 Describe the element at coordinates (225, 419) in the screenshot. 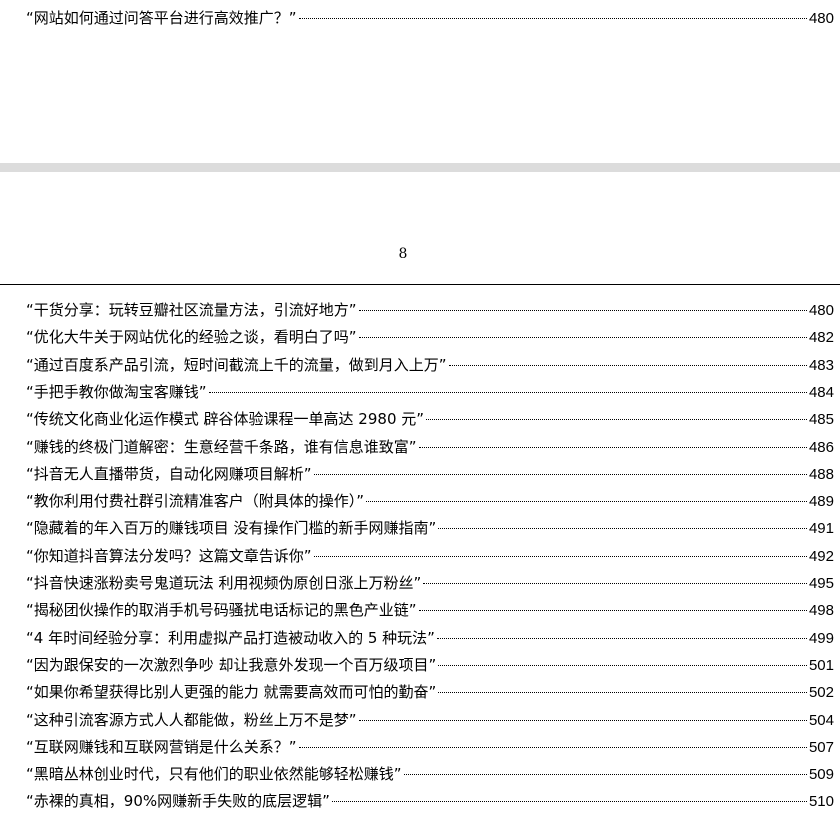

I see `toc-entry-title: “传统文化商业化运作模式 辟谷体验课程一单高达 2980 元”` at that location.